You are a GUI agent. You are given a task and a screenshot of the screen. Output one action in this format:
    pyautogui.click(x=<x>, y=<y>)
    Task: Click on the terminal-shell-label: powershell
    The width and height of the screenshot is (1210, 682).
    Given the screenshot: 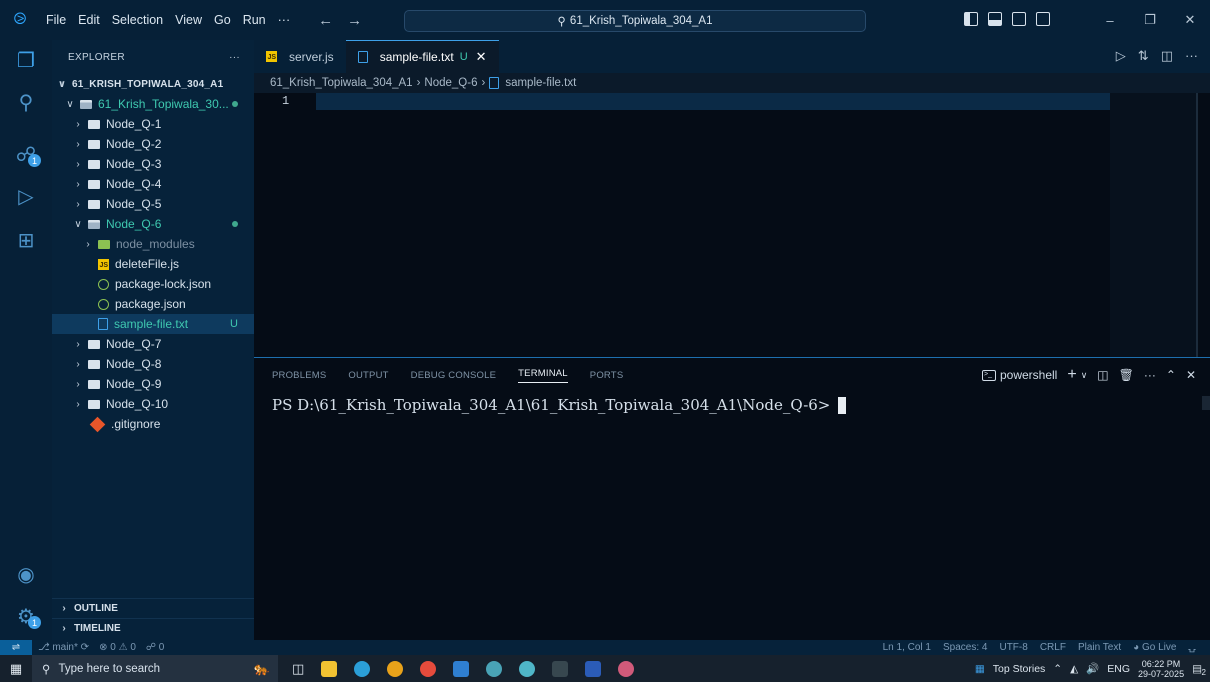 What is the action you would take?
    pyautogui.click(x=1028, y=375)
    